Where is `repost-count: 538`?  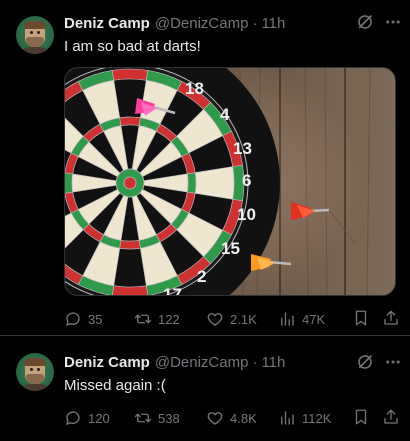 repost-count: 538 is located at coordinates (169, 418).